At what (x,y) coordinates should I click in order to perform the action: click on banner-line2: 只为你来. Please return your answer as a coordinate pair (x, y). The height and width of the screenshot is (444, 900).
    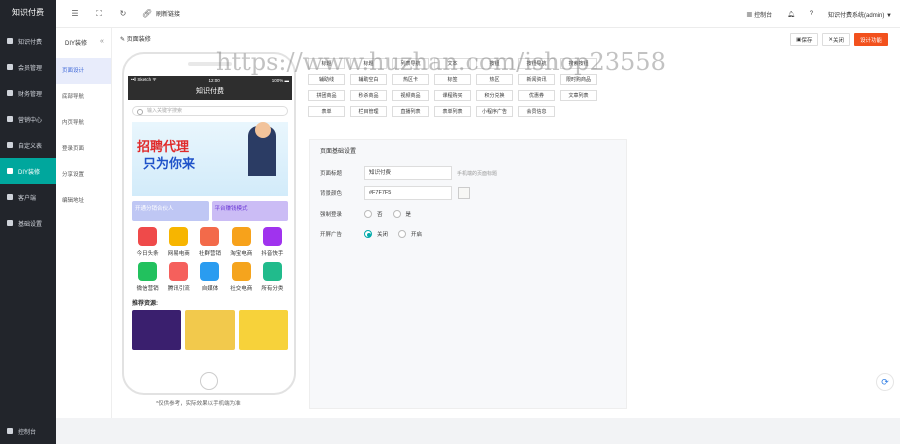
    Looking at the image, I should click on (169, 163).